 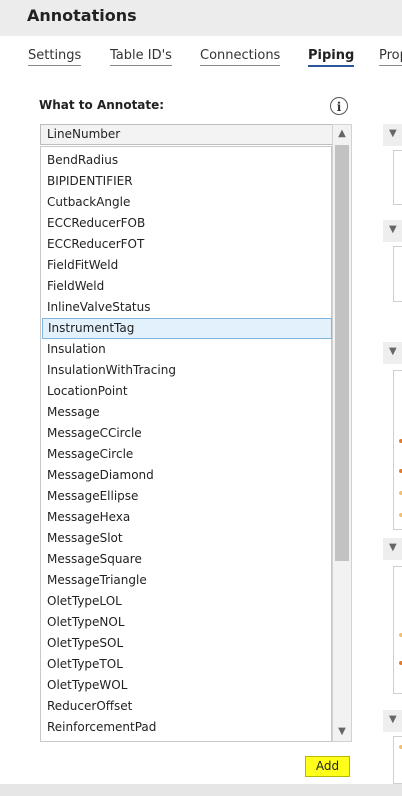 I want to click on list-item: FieldWeld, so click(x=187, y=286).